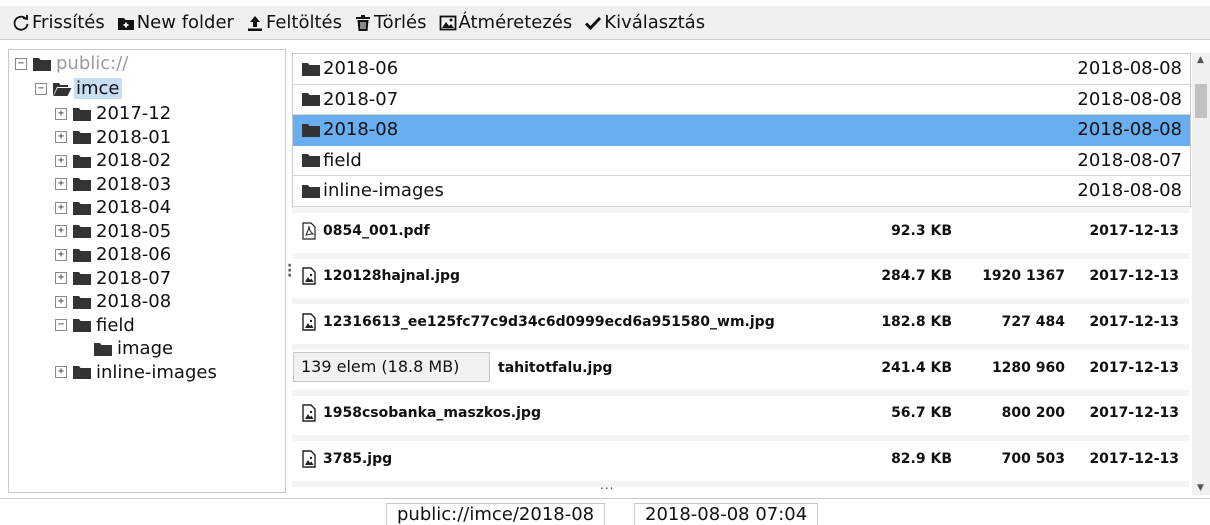 The image size is (1210, 525). I want to click on folder-row: 2018-06 2018-08-08, so click(741, 69).